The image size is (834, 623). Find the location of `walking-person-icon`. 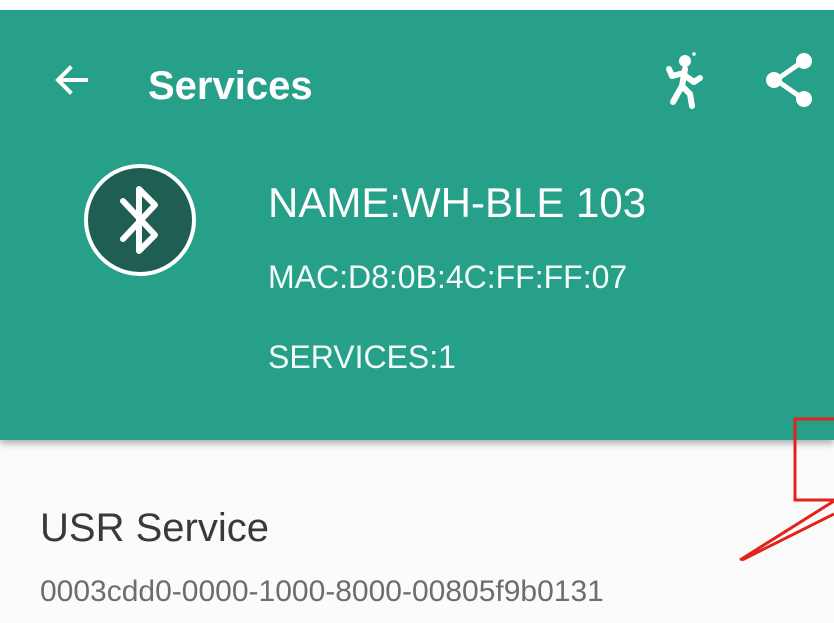

walking-person-icon is located at coordinates (684, 80).